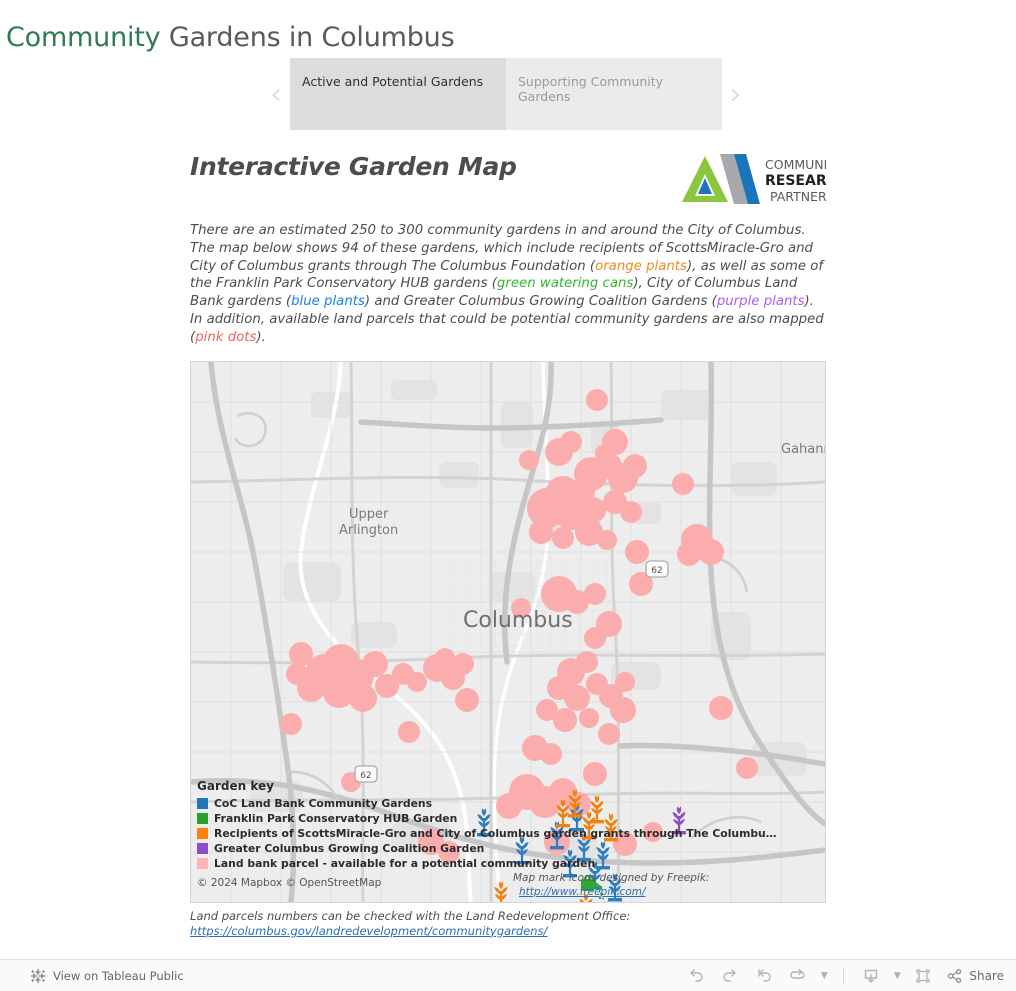 The width and height of the screenshot is (1016, 991). Describe the element at coordinates (235, 785) in the screenshot. I see `legend-title: Garden key` at that location.